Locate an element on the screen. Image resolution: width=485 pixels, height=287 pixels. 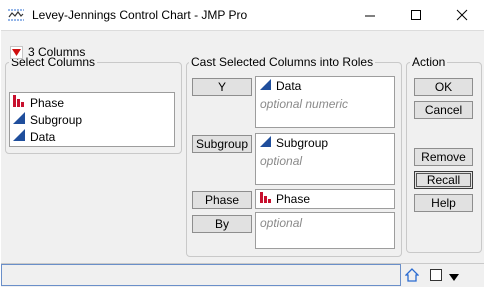
columns-count-header: 3 Columns is located at coordinates (47, 52).